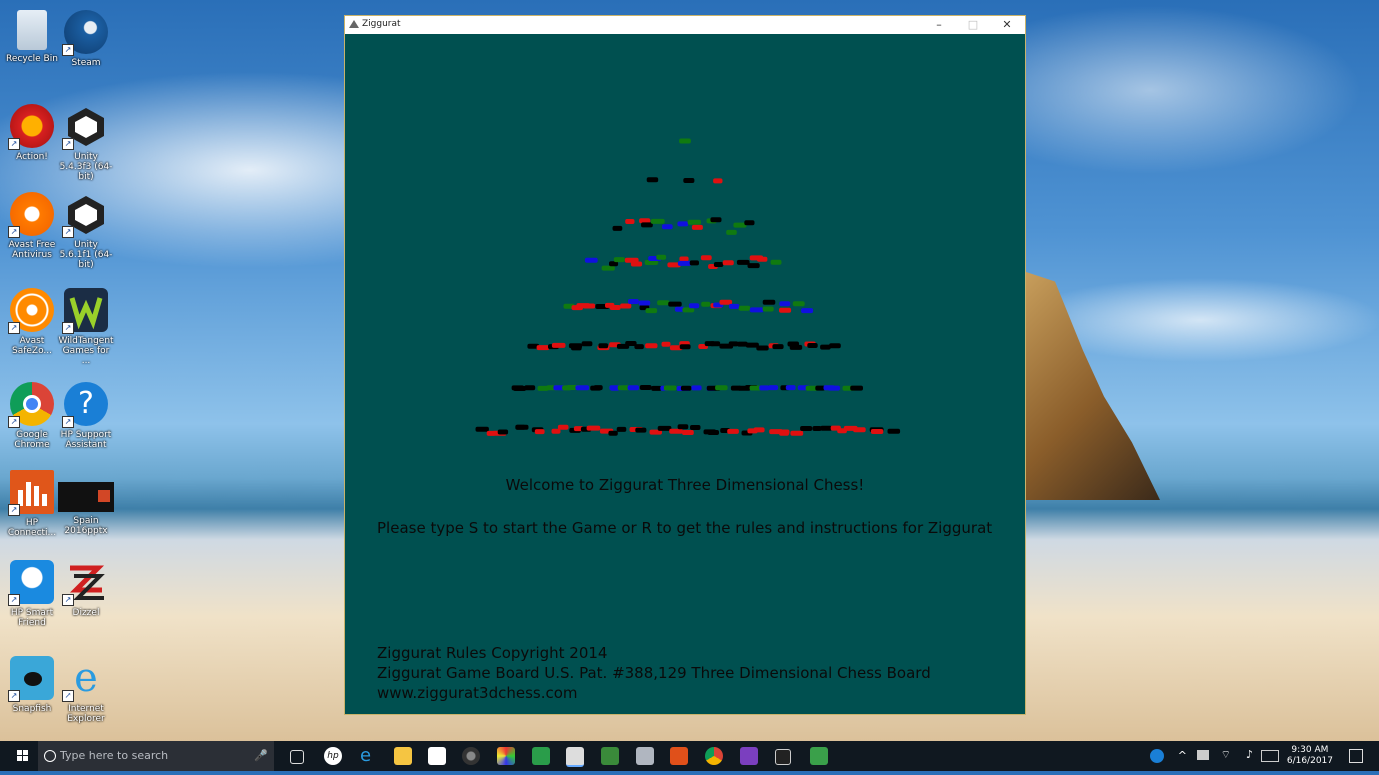  I want to click on website-line: www.ziggurat3dchess.com, so click(654, 693).